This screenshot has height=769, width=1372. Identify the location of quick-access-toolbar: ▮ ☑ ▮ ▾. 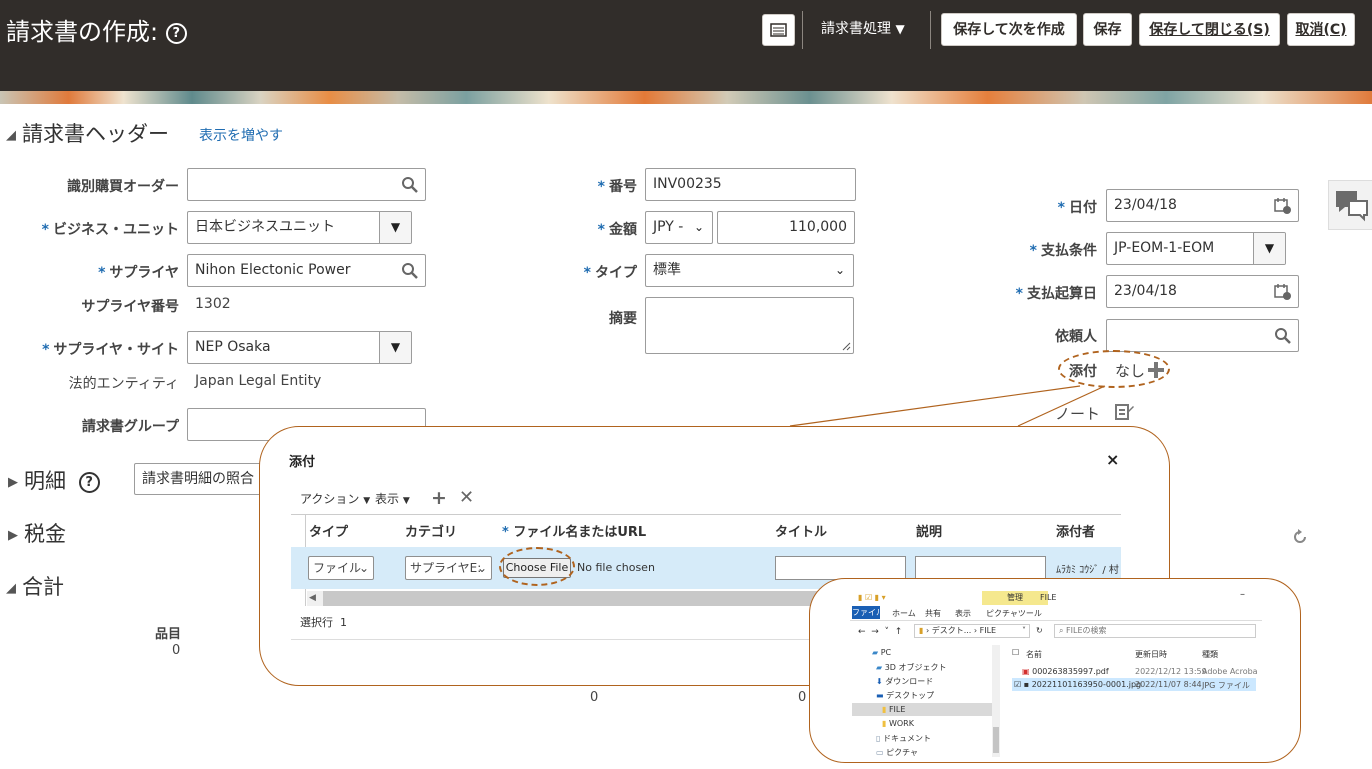
(872, 597).